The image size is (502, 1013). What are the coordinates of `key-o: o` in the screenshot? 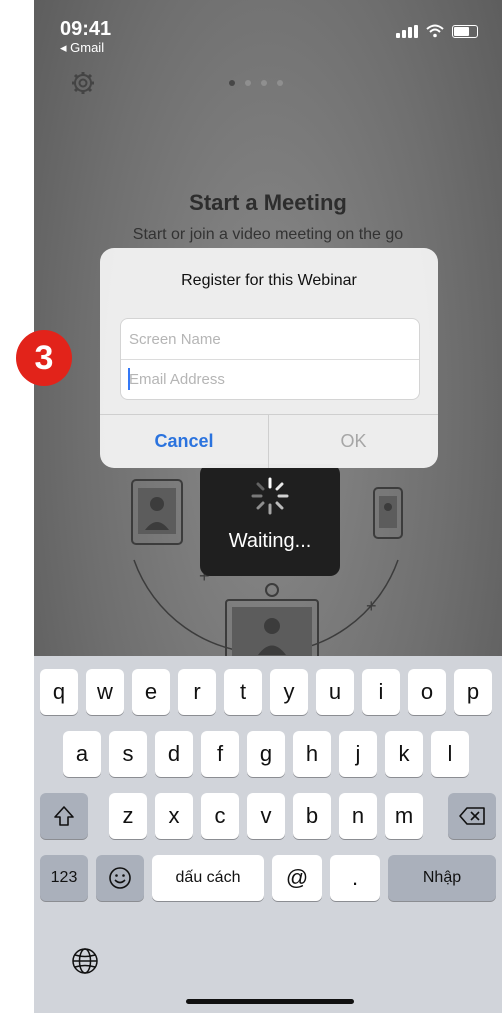 It's located at (427, 692).